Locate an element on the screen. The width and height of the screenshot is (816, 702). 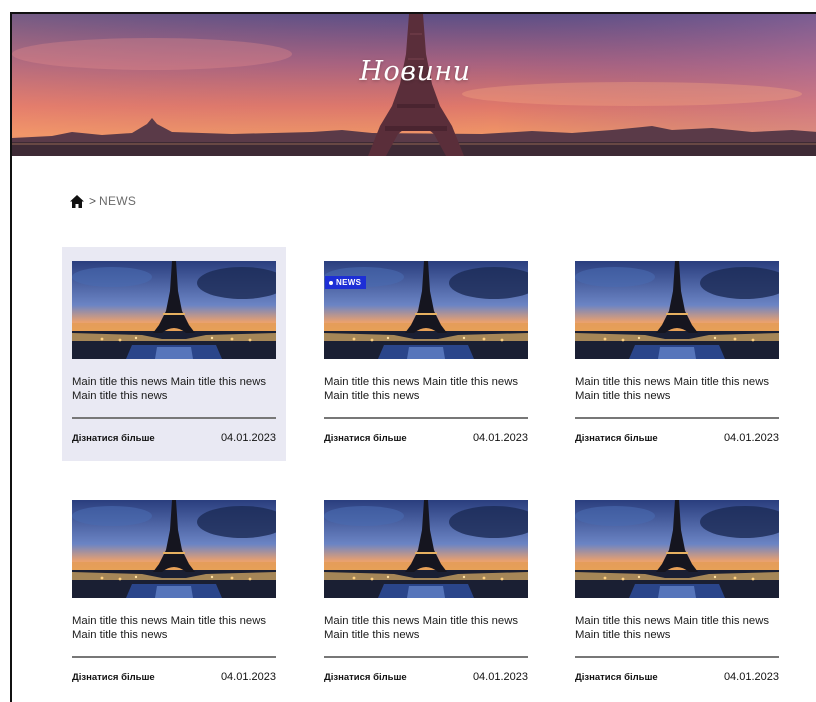
news-badge: NEWS is located at coordinates (346, 282).